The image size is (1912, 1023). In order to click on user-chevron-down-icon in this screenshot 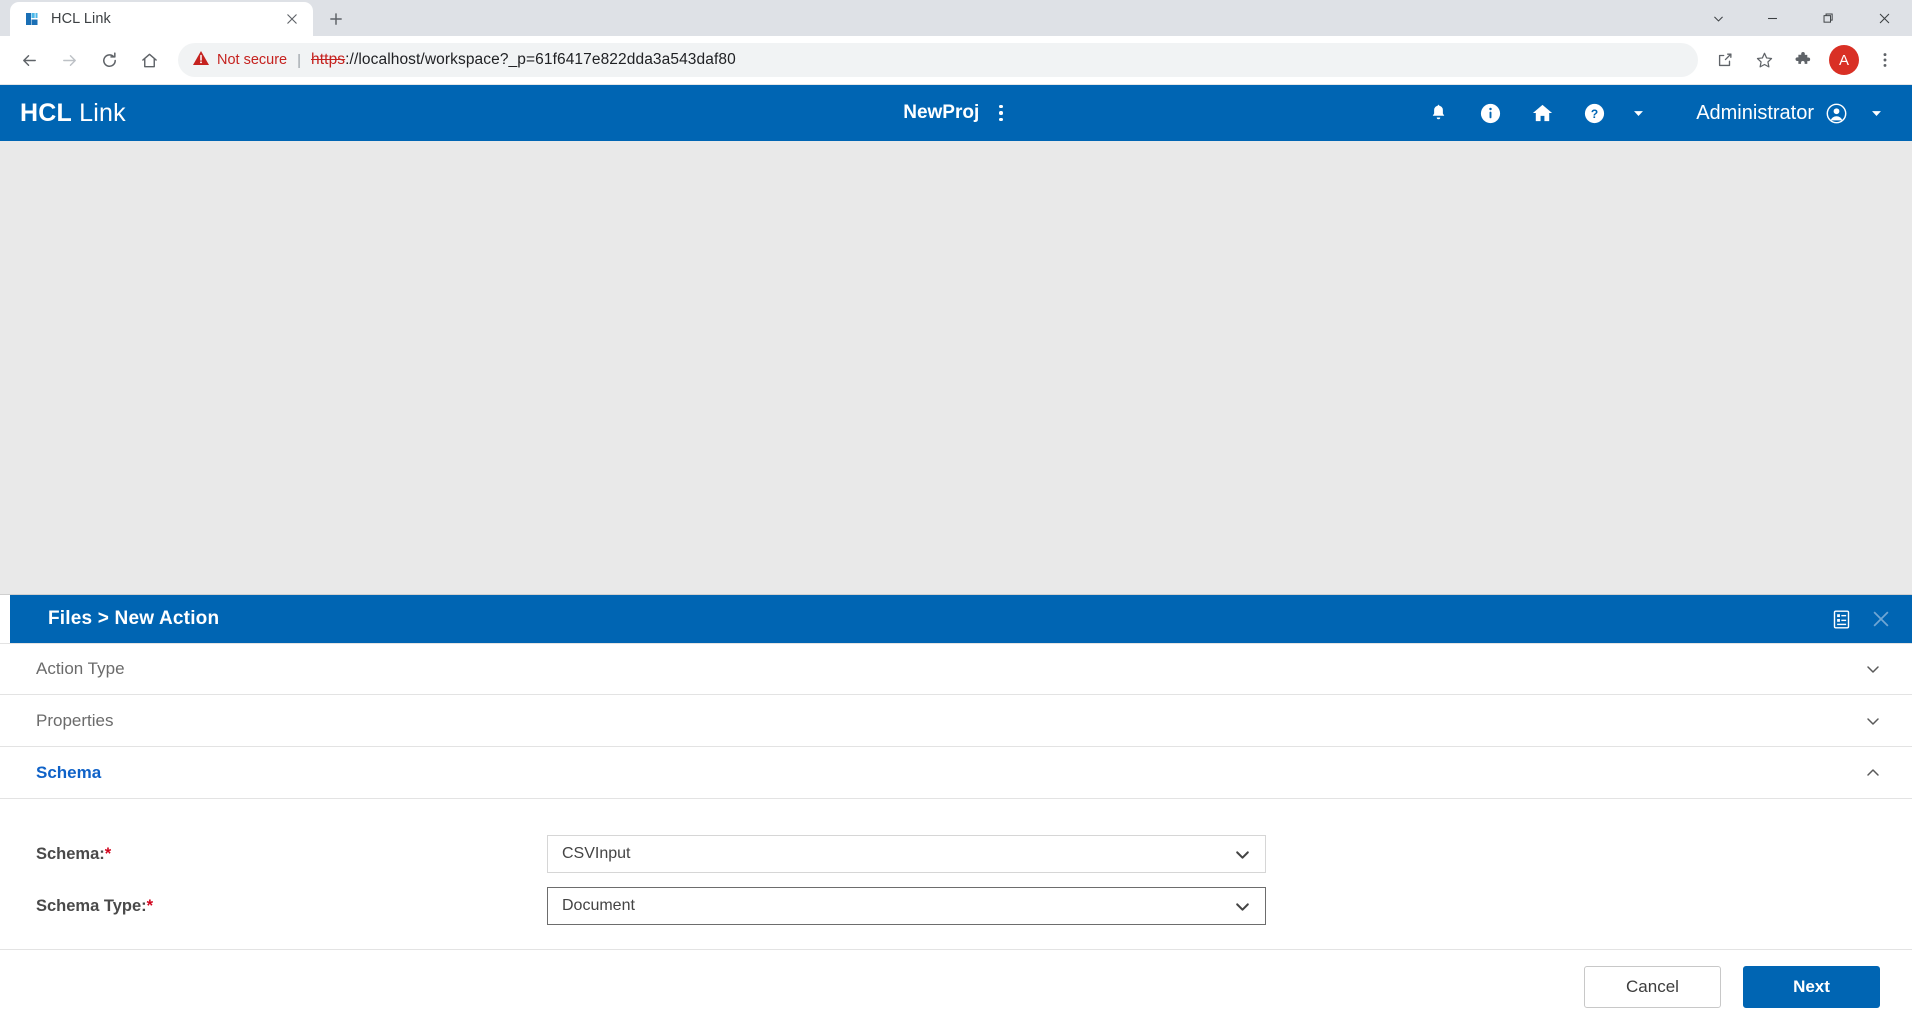, I will do `click(1876, 113)`.